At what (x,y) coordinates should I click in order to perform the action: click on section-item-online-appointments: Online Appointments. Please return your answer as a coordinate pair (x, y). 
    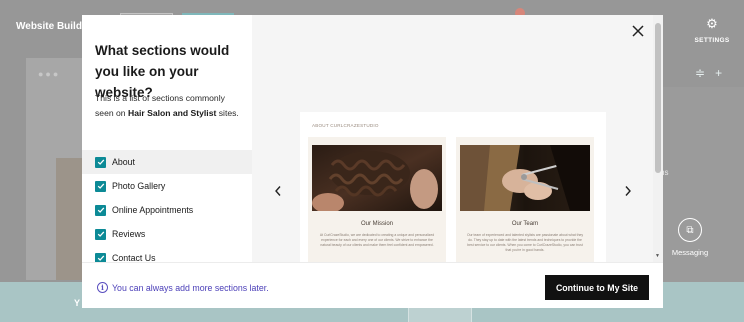
    Looking at the image, I should click on (167, 210).